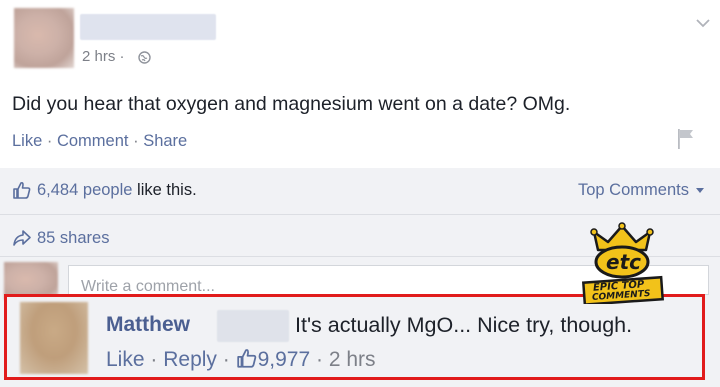 The image size is (720, 387). What do you see at coordinates (360, 214) in the screenshot?
I see `stats-divider` at bounding box center [360, 214].